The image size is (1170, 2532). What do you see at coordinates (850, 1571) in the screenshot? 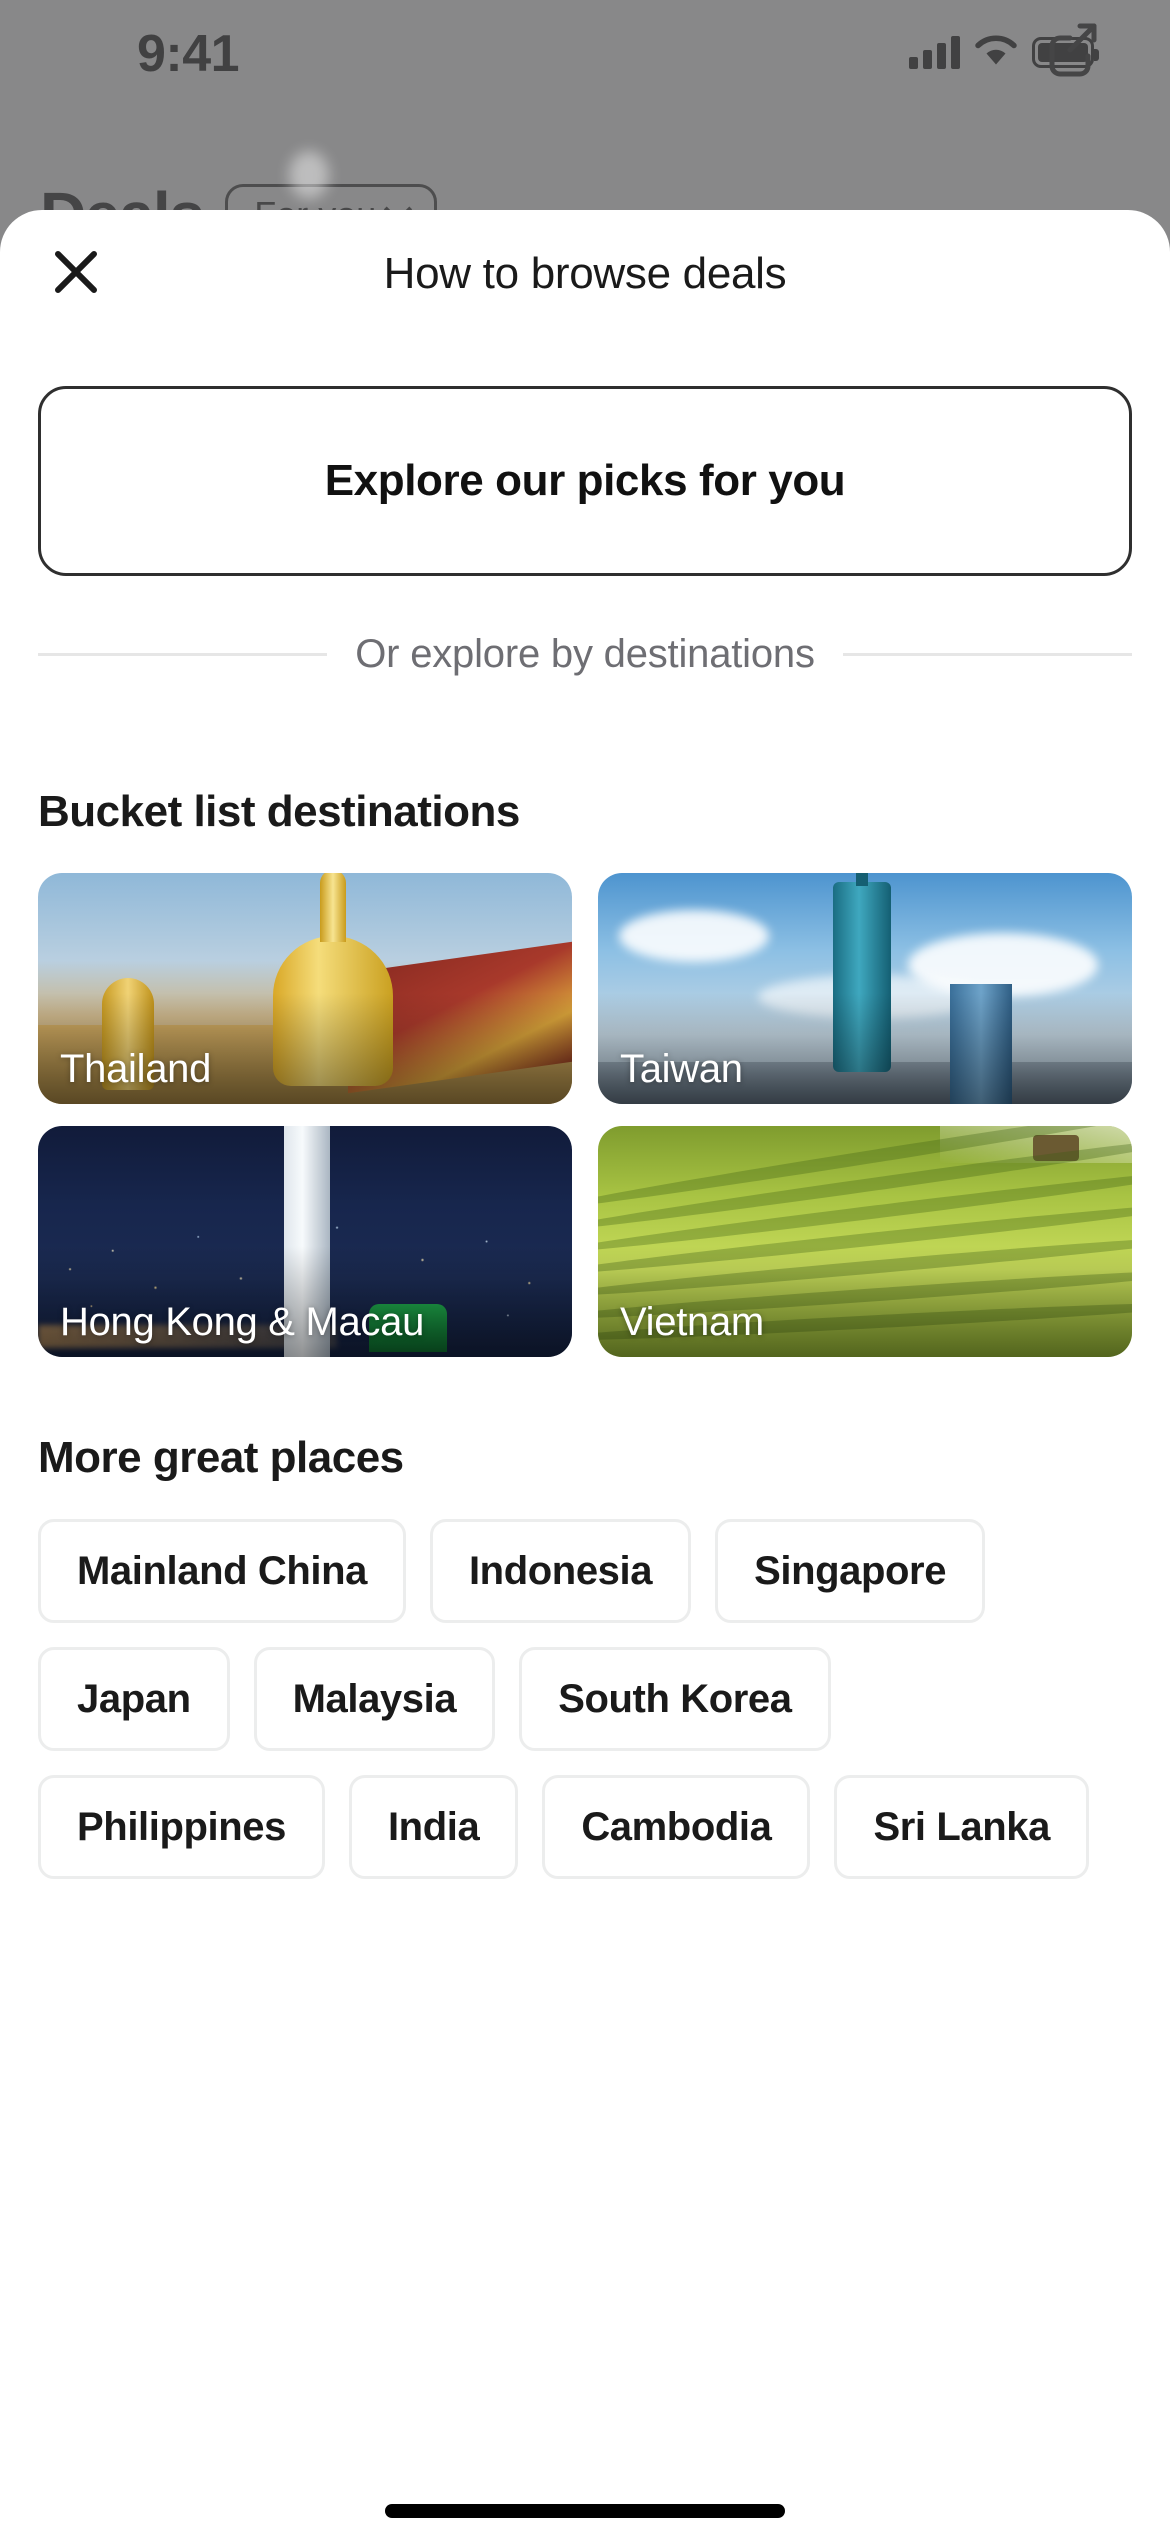
I see `chip-singapore: Singapore` at bounding box center [850, 1571].